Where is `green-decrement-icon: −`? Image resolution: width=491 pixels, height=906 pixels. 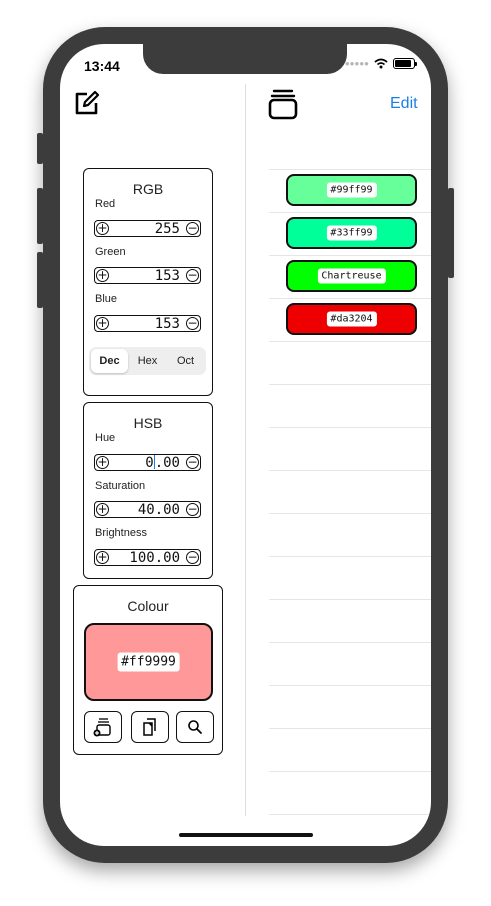
green-decrement-icon: − is located at coordinates (192, 275).